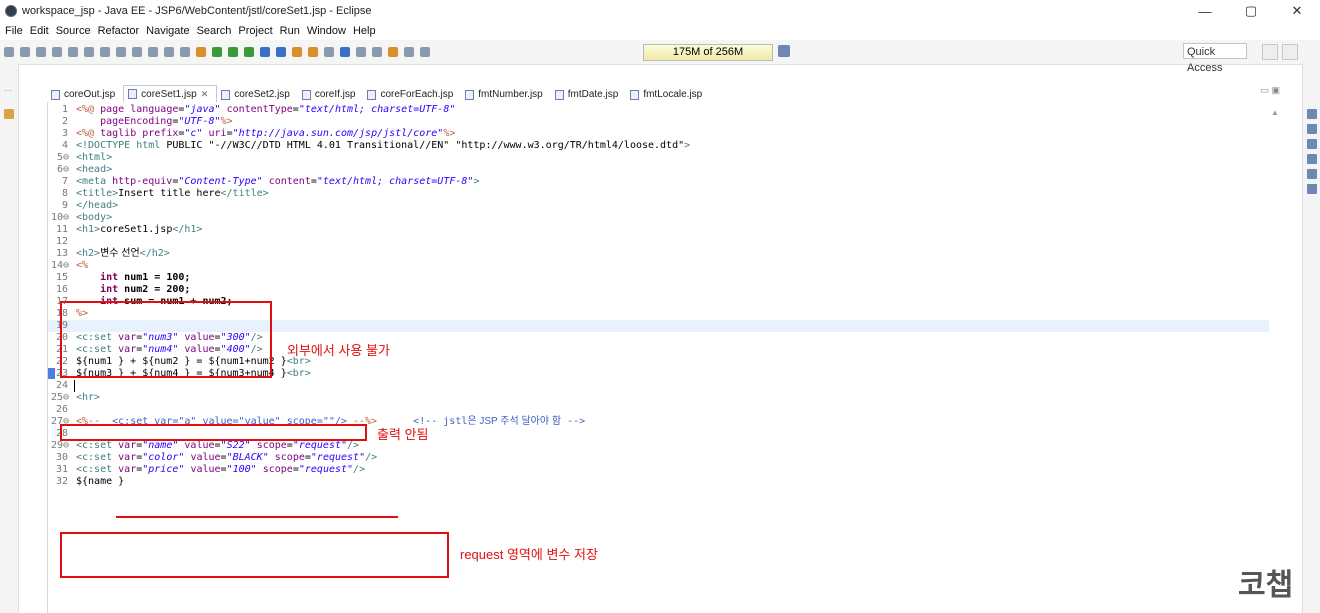  I want to click on outline-icon, so click(1312, 114).